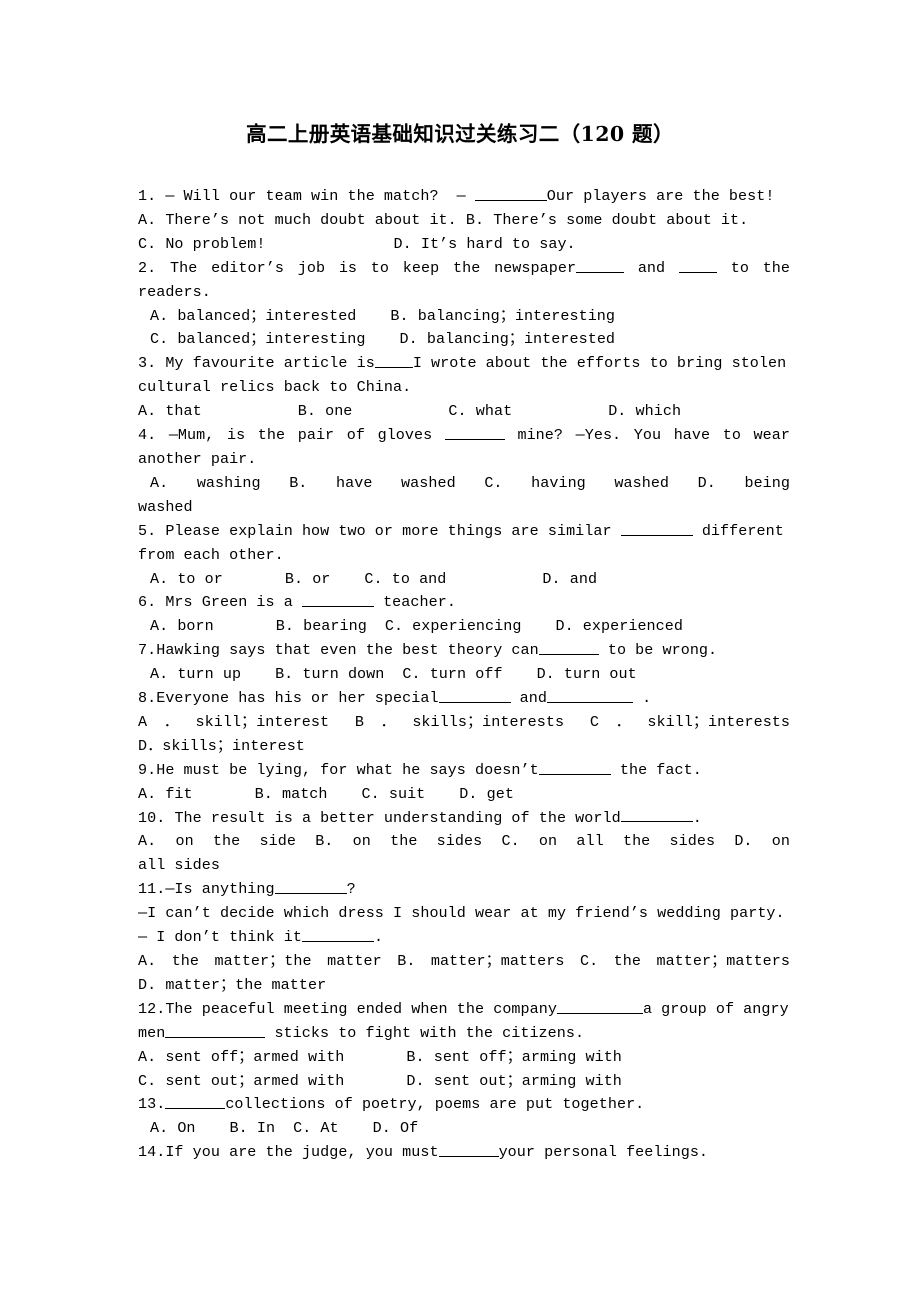 Image resolution: width=920 pixels, height=1302 pixels. I want to click on question-stem: —Mum, is the pair of gloves, so click(300, 435).